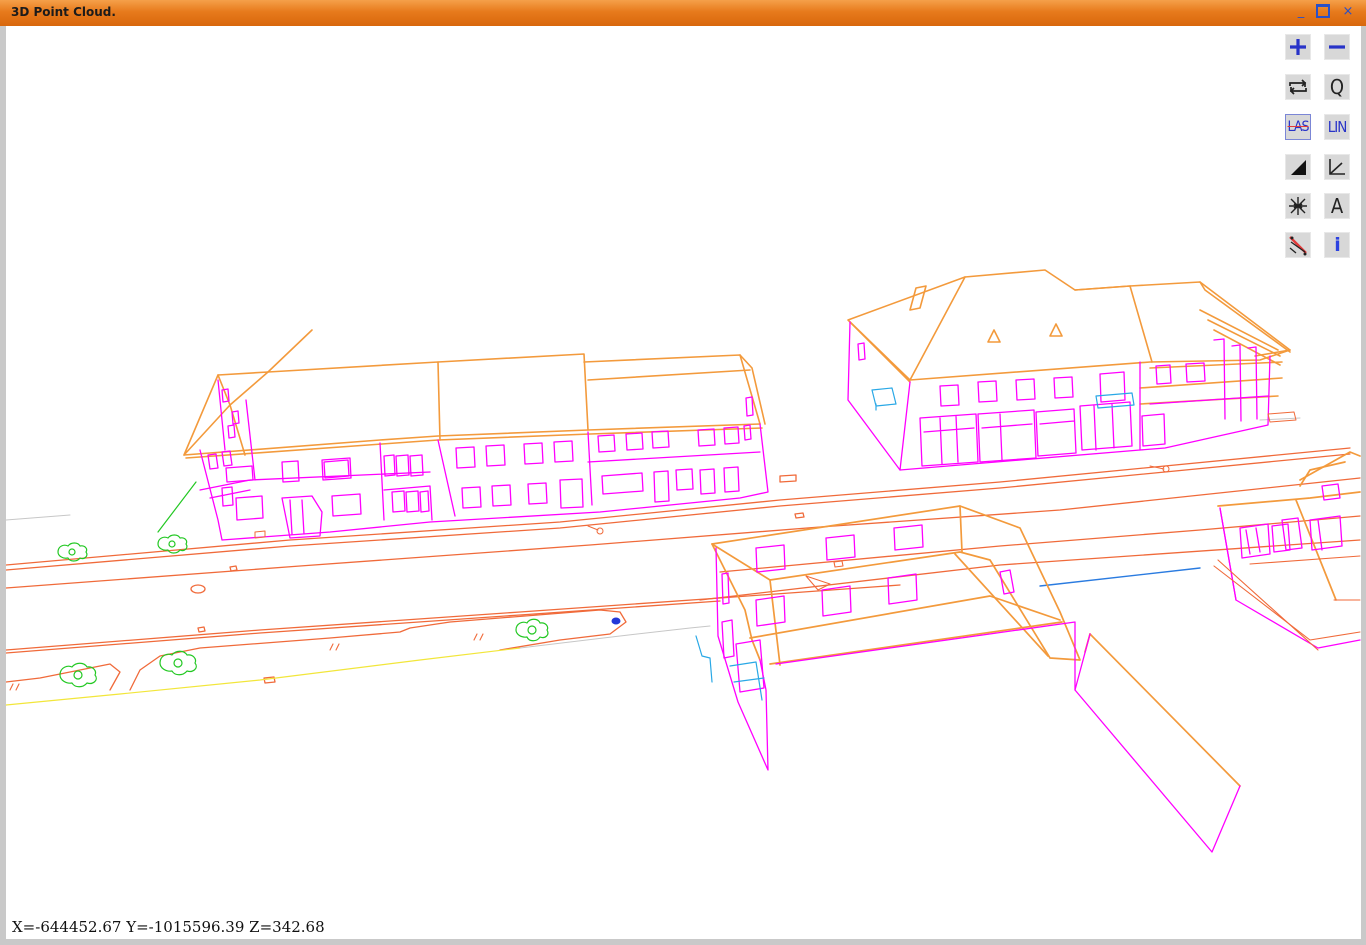 The height and width of the screenshot is (945, 1366). What do you see at coordinates (168, 927) in the screenshot?
I see `cursor-coordinates: X=-644452.67 Y=-1015596.39 Z=342.68` at bounding box center [168, 927].